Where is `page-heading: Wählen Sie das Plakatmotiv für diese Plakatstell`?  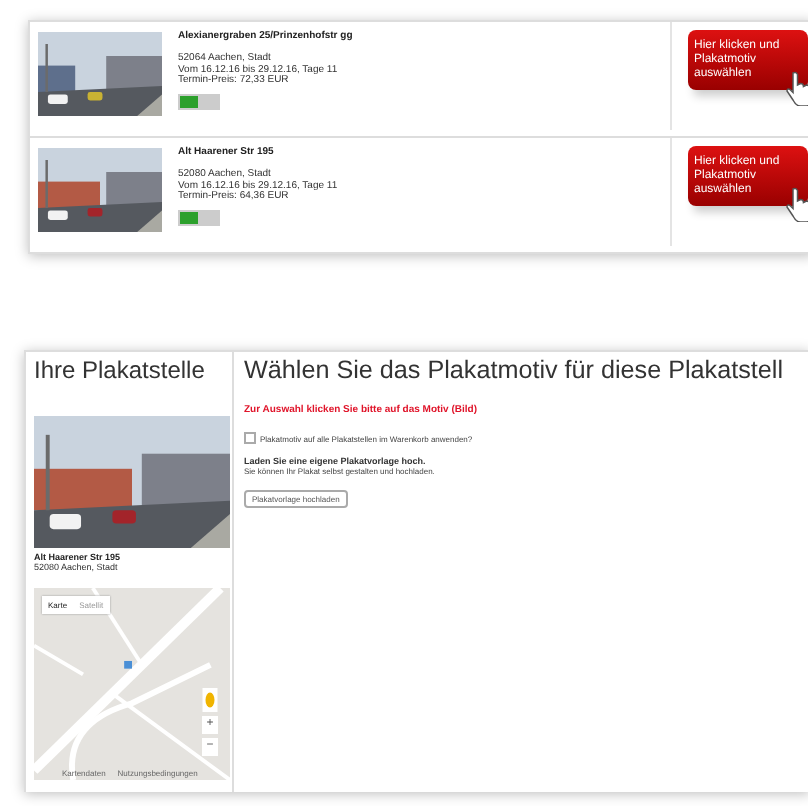 page-heading: Wählen Sie das Plakatmotiv für diese Plakatstell is located at coordinates (514, 370).